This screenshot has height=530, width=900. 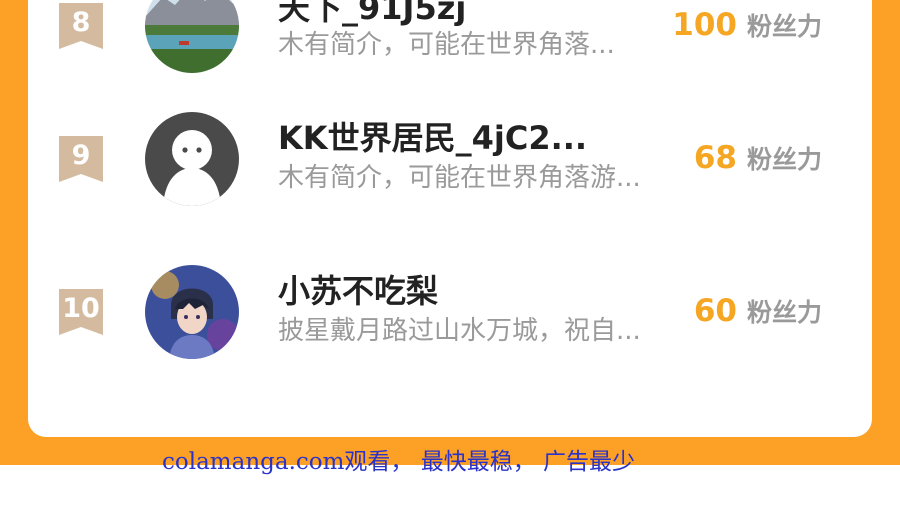 I want to click on fans-power: 100 粉丝力, so click(x=747, y=27).